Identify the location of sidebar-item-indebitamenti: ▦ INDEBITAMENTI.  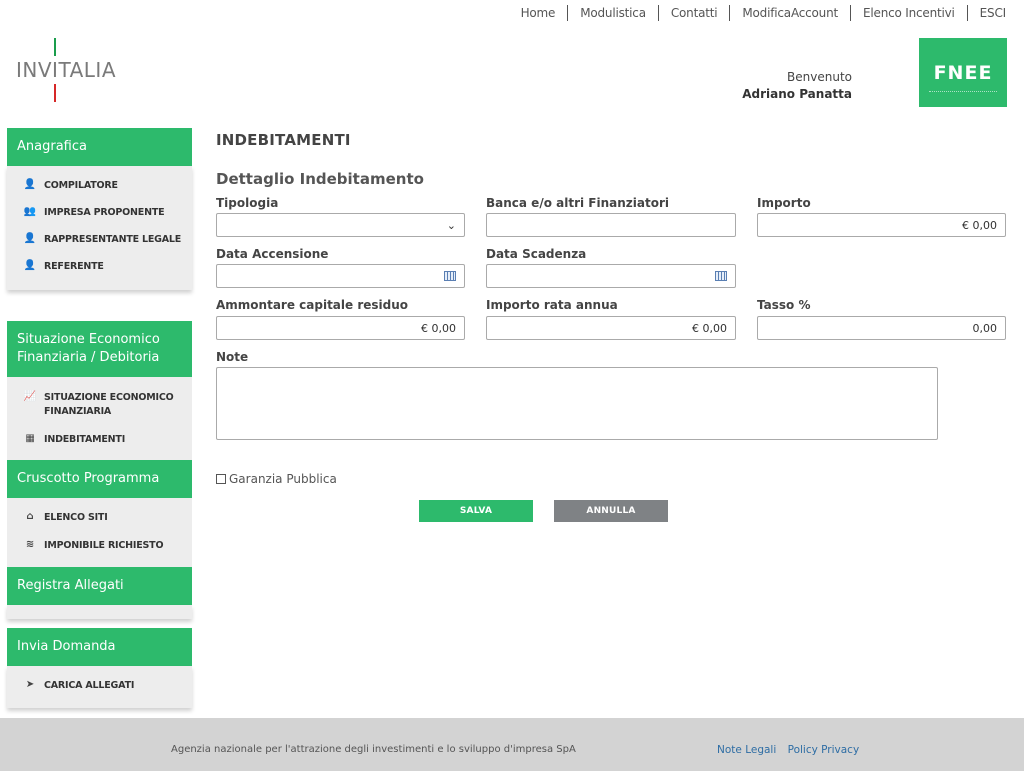
(99, 446).